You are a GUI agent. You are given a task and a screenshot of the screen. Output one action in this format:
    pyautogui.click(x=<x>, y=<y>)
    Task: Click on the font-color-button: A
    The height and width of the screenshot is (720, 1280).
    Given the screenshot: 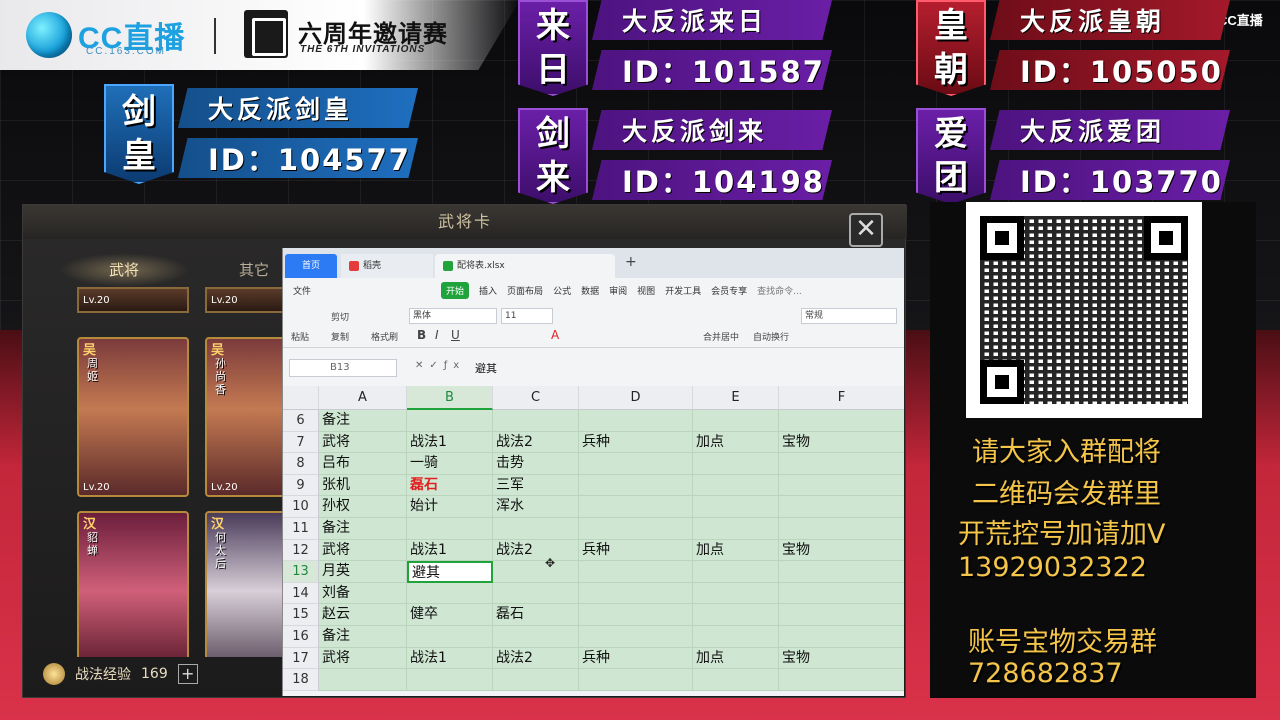 What is the action you would take?
    pyautogui.click(x=555, y=335)
    